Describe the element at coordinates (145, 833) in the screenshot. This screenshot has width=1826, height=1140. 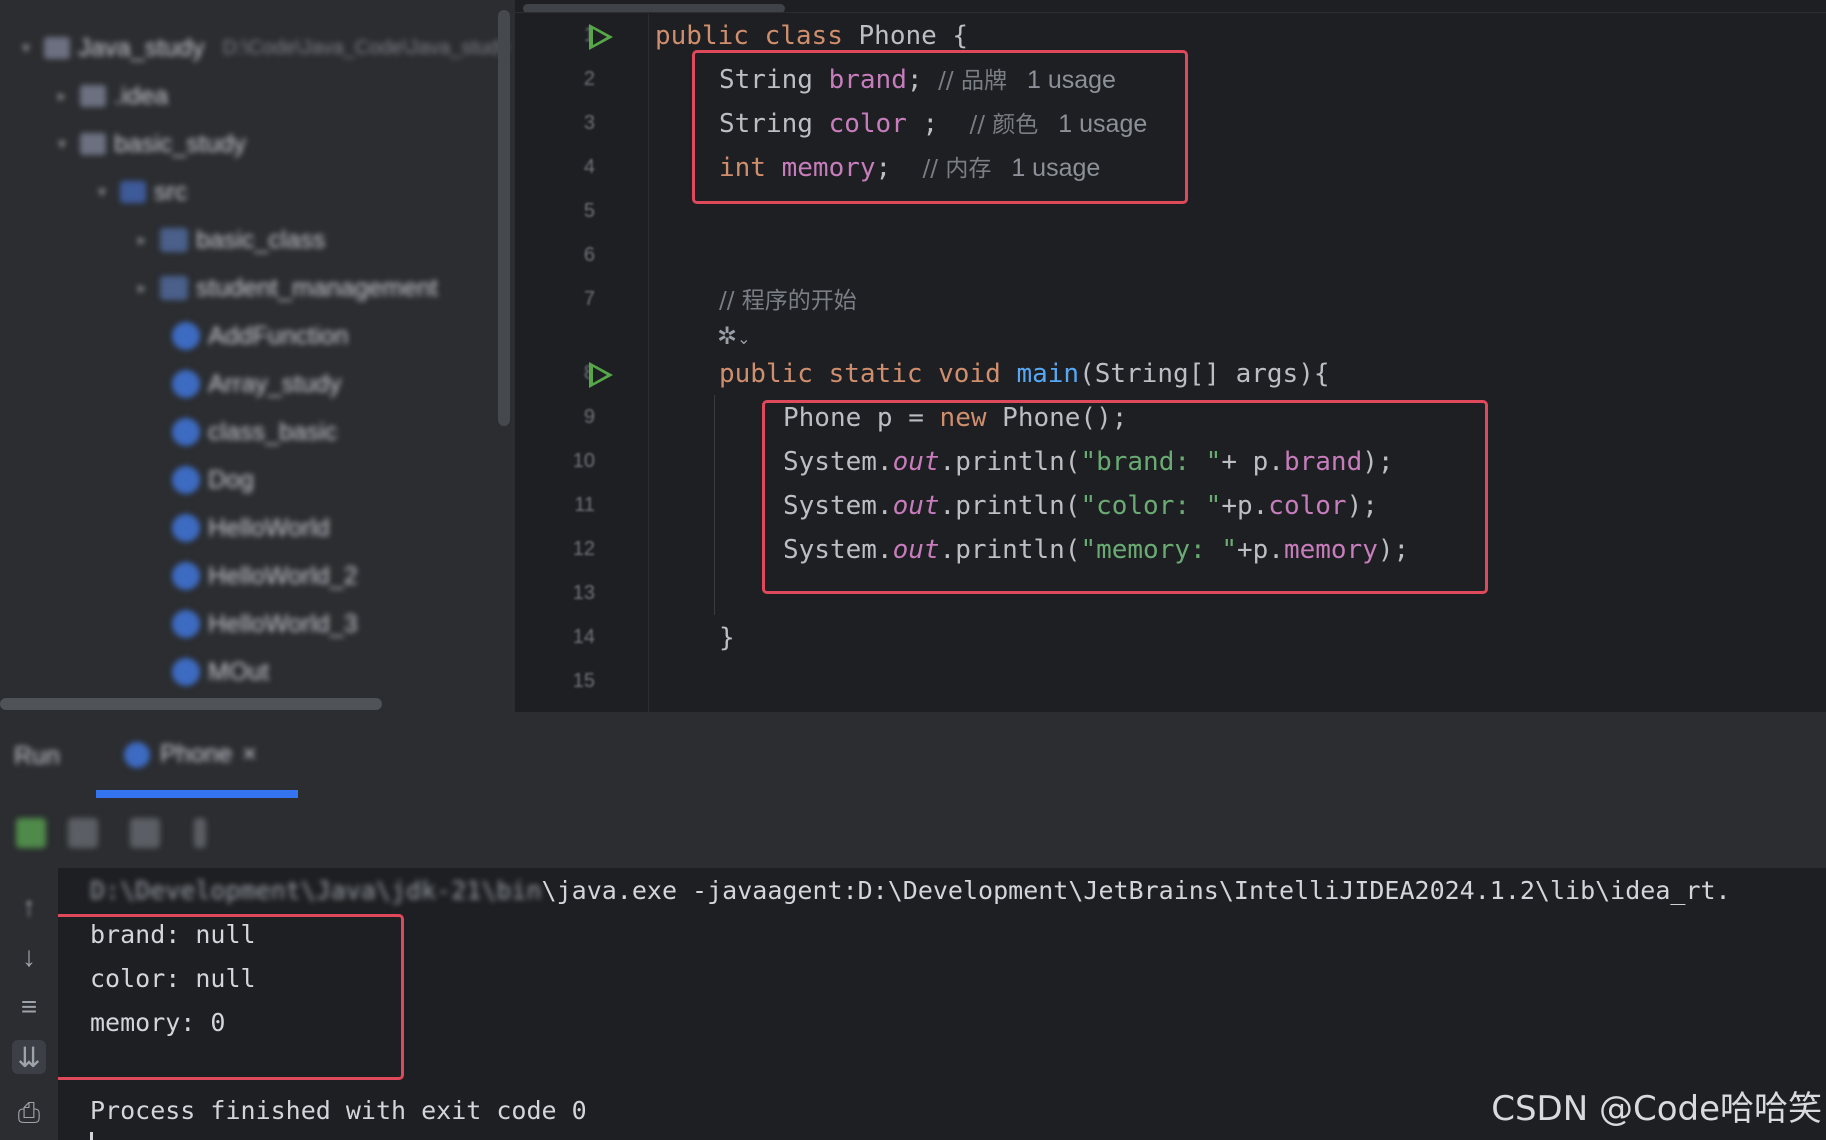
I see `screenshot-icon` at that location.